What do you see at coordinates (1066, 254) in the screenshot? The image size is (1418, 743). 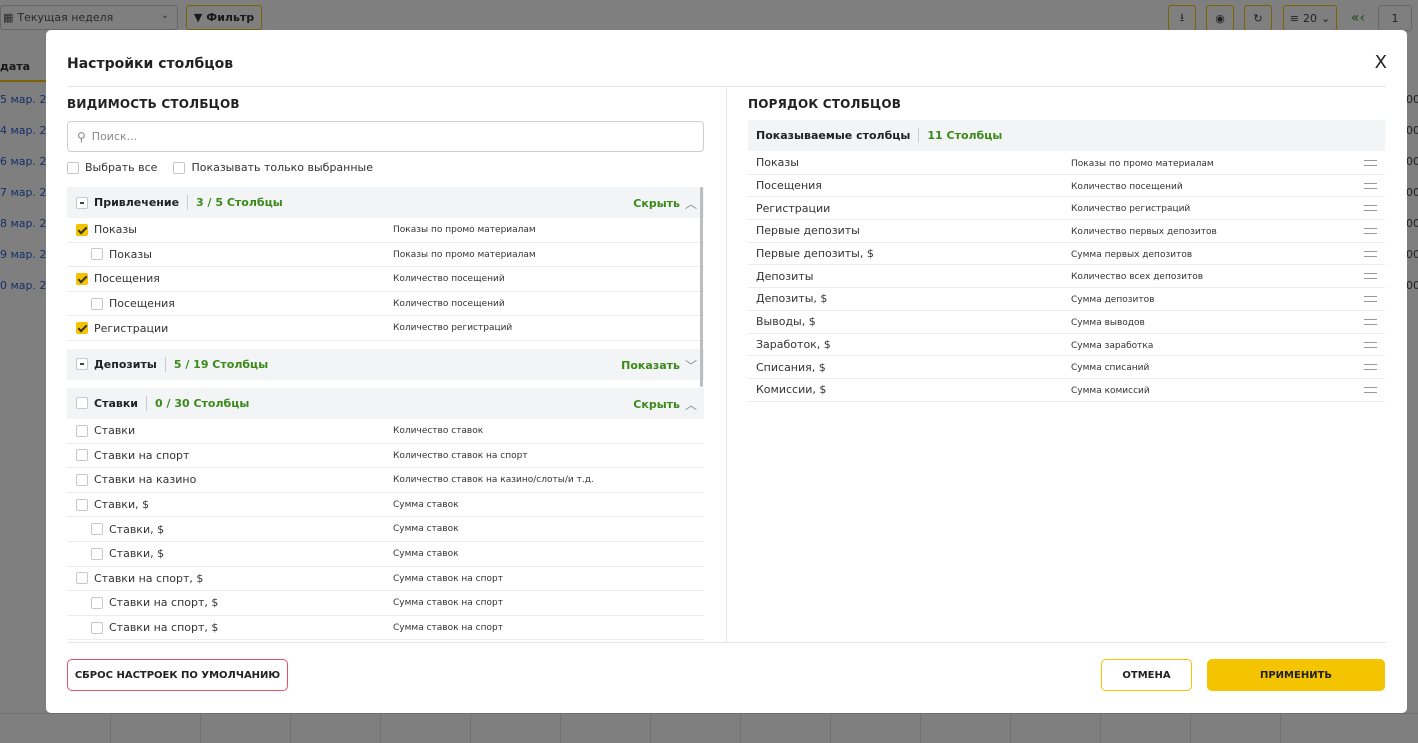 I see `order-row: Первые депозиты, $ Сумма первых депозитов` at bounding box center [1066, 254].